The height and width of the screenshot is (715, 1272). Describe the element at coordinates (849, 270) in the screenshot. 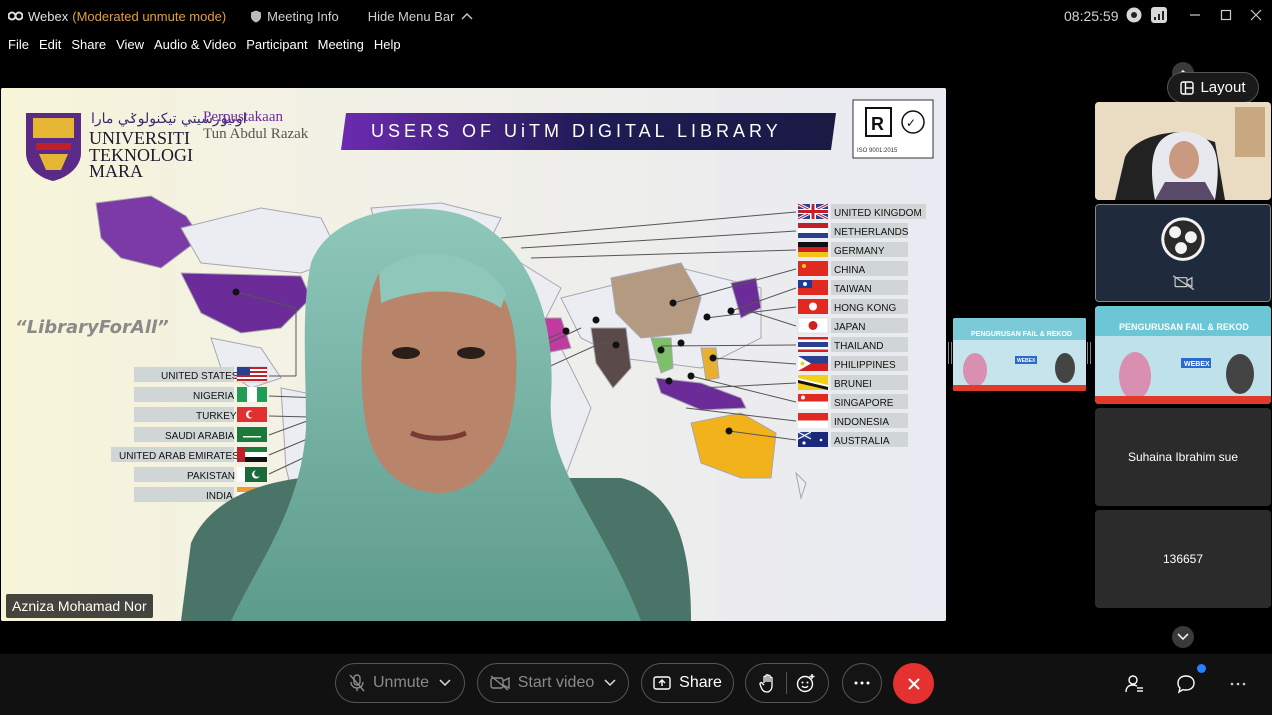

I see `country-label: CHINA` at that location.